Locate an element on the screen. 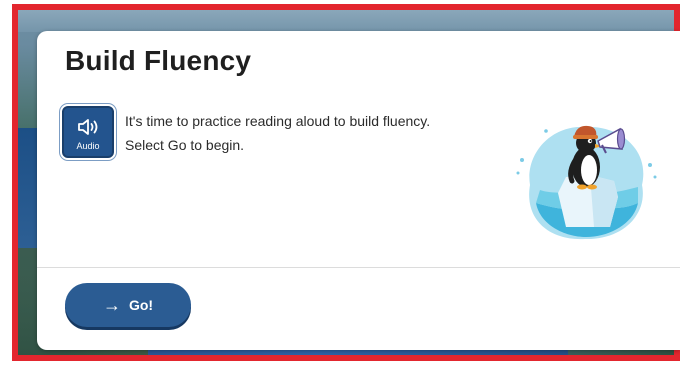  audio-button-label: Audio is located at coordinates (88, 146).